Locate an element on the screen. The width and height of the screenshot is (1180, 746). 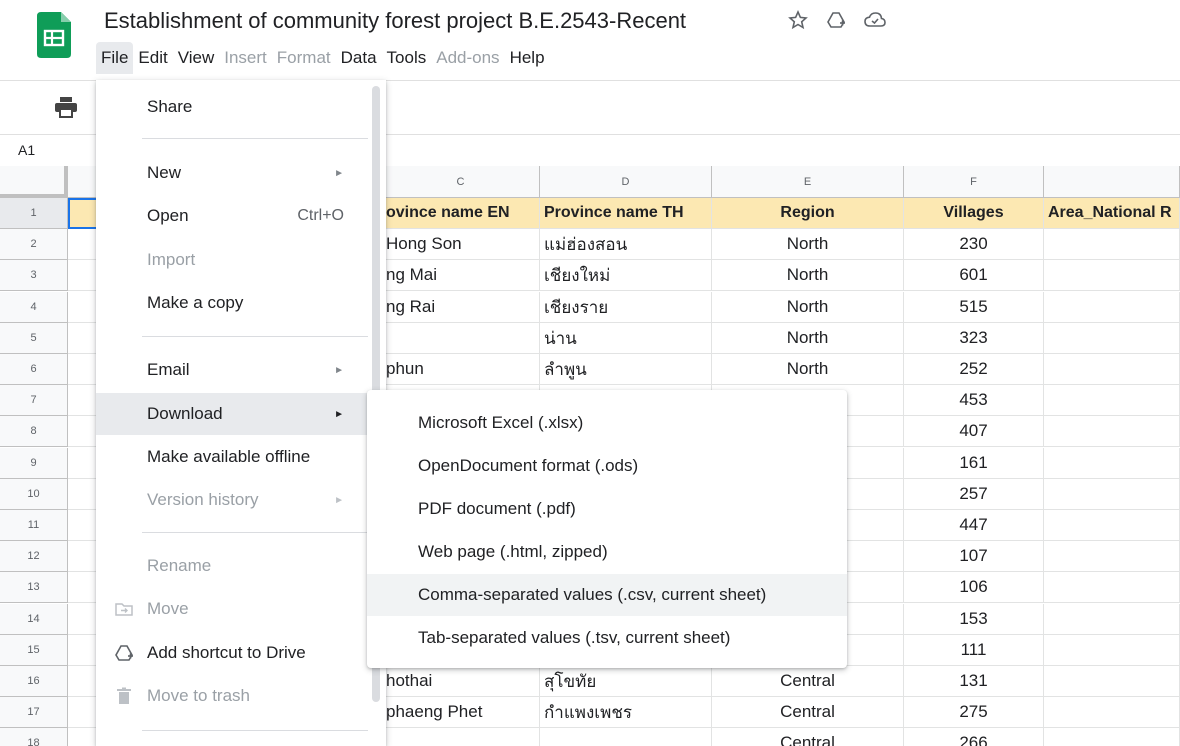
table-cell: phun is located at coordinates (461, 369).